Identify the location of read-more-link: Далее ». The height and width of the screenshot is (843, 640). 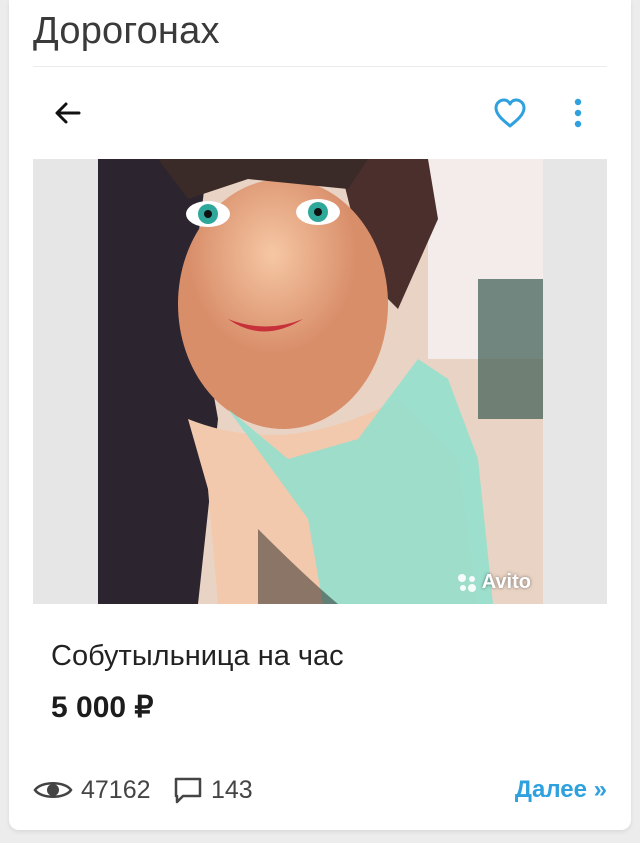
(561, 790).